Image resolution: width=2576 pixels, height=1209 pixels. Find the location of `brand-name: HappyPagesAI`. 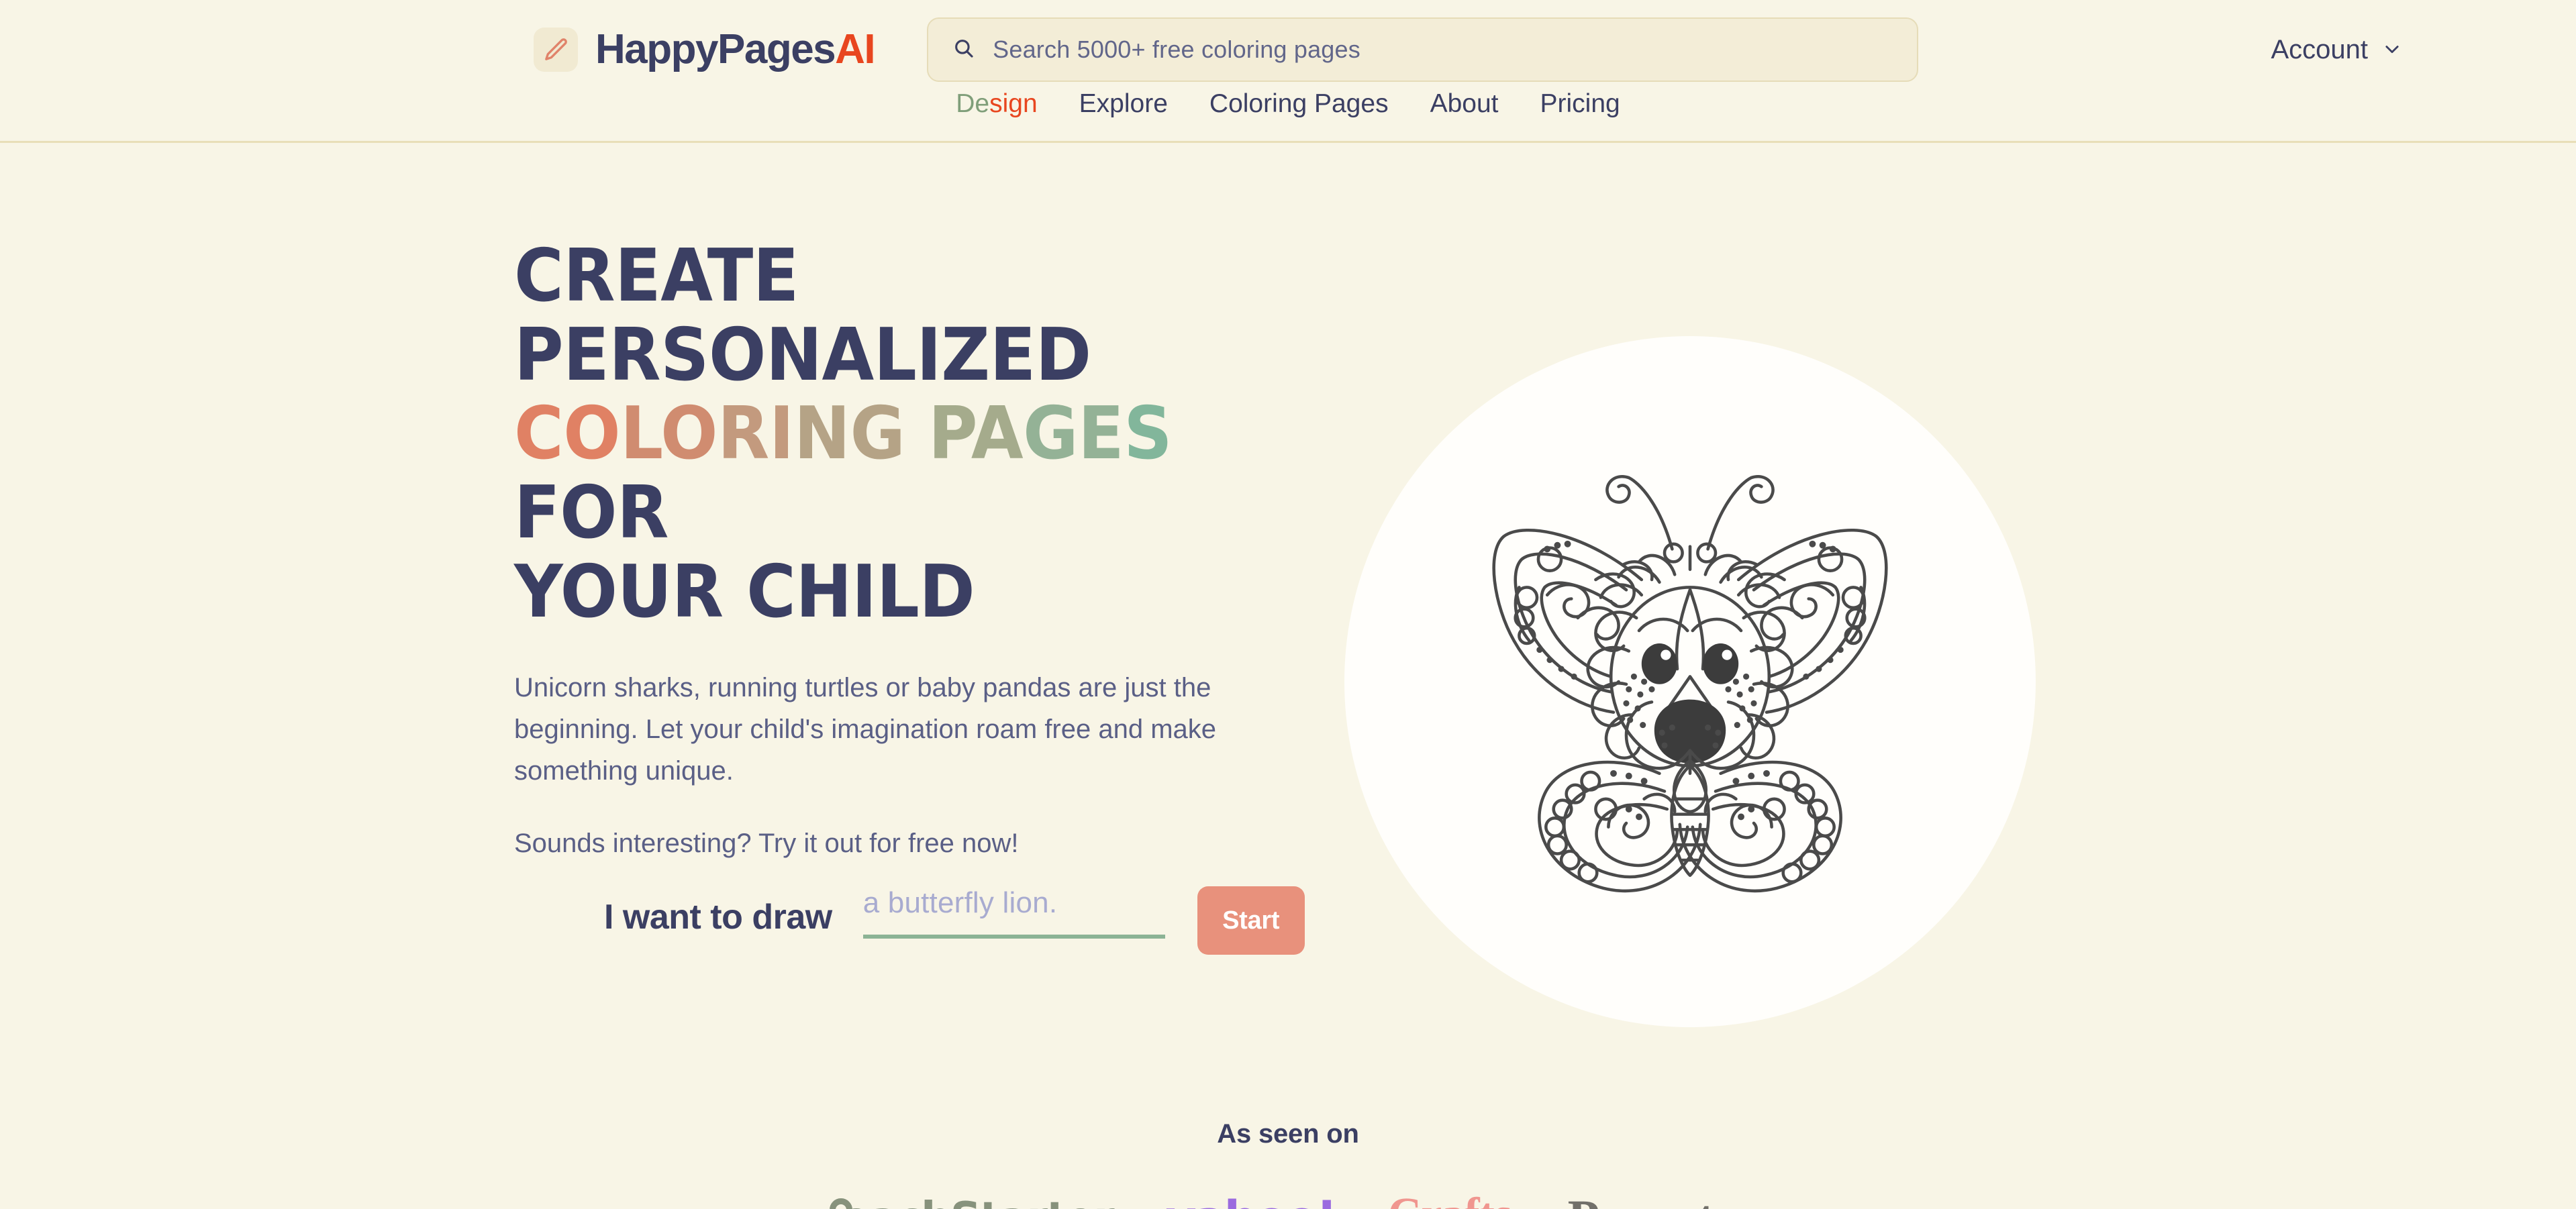

brand-name: HappyPagesAI is located at coordinates (735, 49).